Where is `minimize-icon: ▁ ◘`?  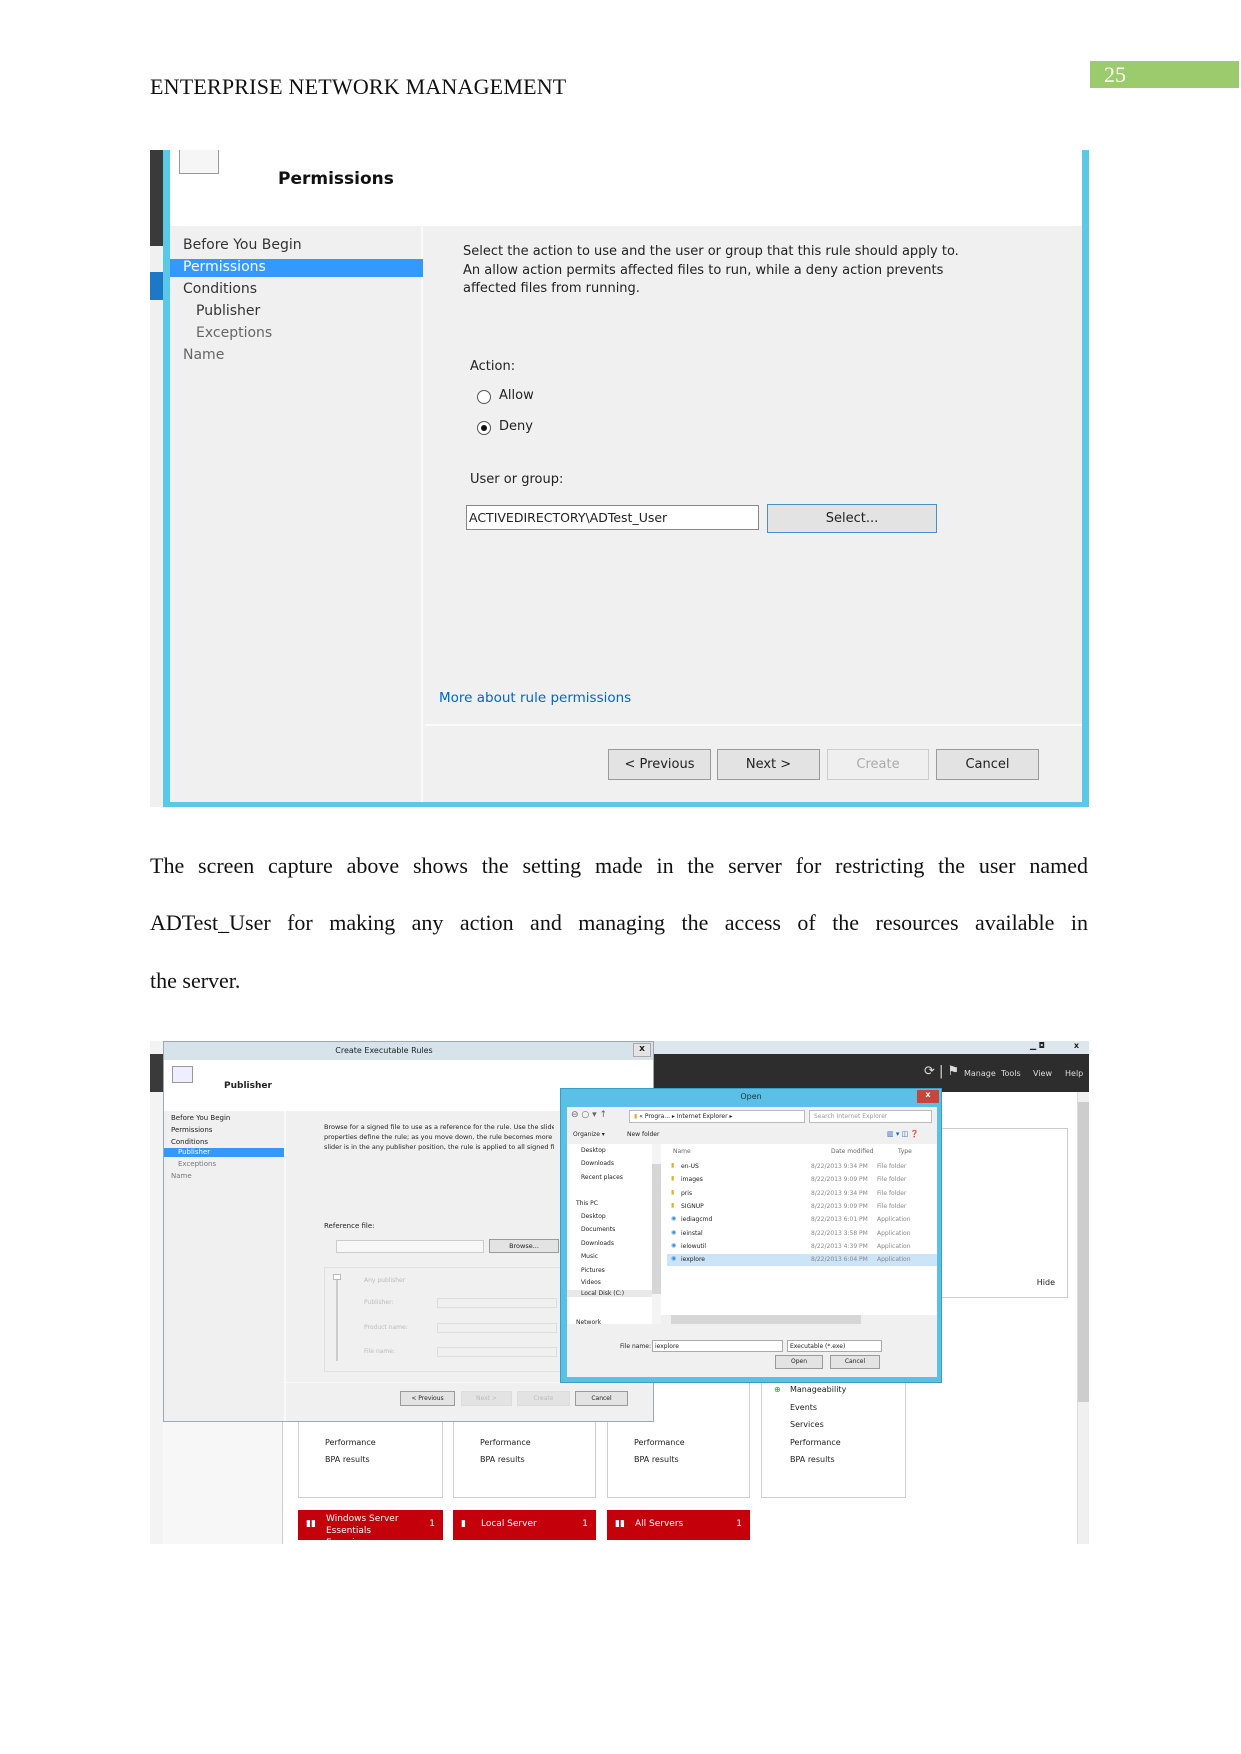 minimize-icon: ▁ ◘ is located at coordinates (1037, 1045).